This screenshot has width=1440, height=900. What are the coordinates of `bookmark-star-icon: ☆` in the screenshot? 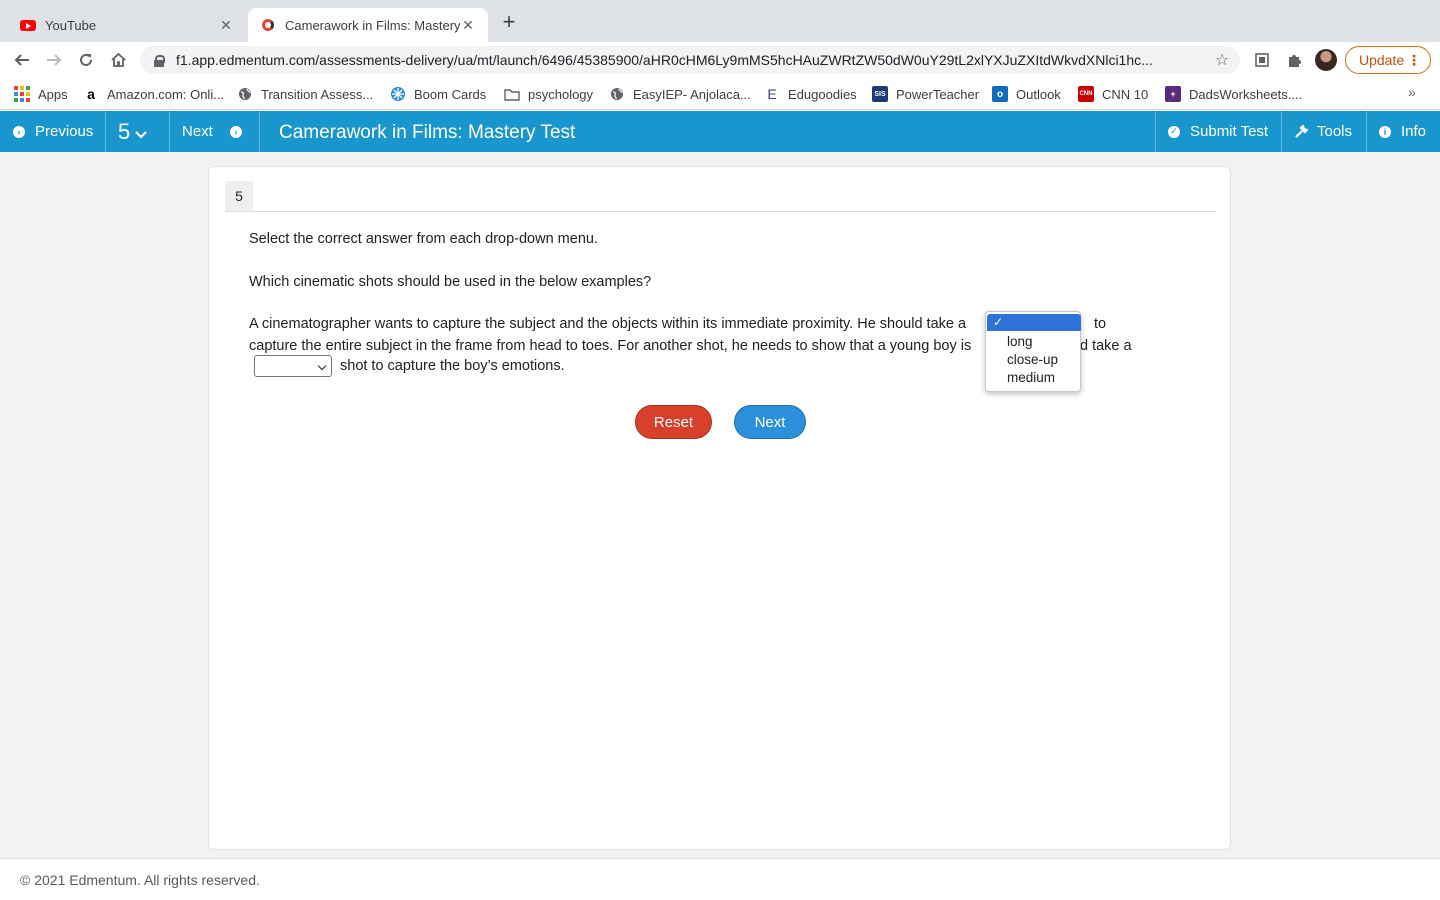 It's located at (1222, 60).